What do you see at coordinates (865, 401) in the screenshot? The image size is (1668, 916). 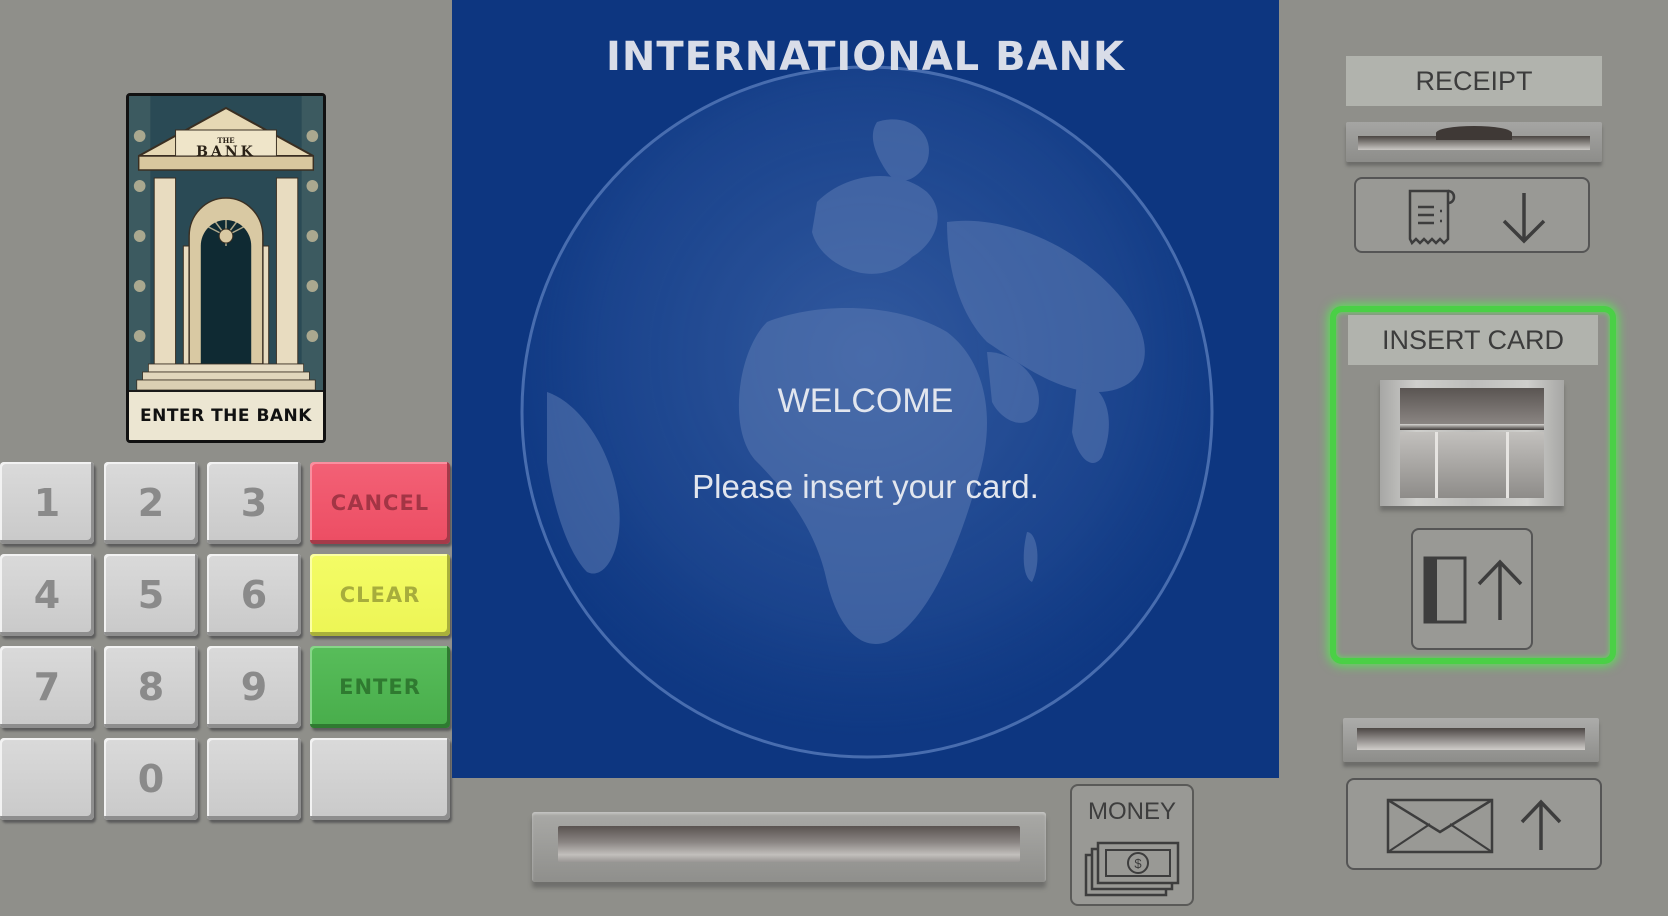 I see `welcome-text: WELCOME` at bounding box center [865, 401].